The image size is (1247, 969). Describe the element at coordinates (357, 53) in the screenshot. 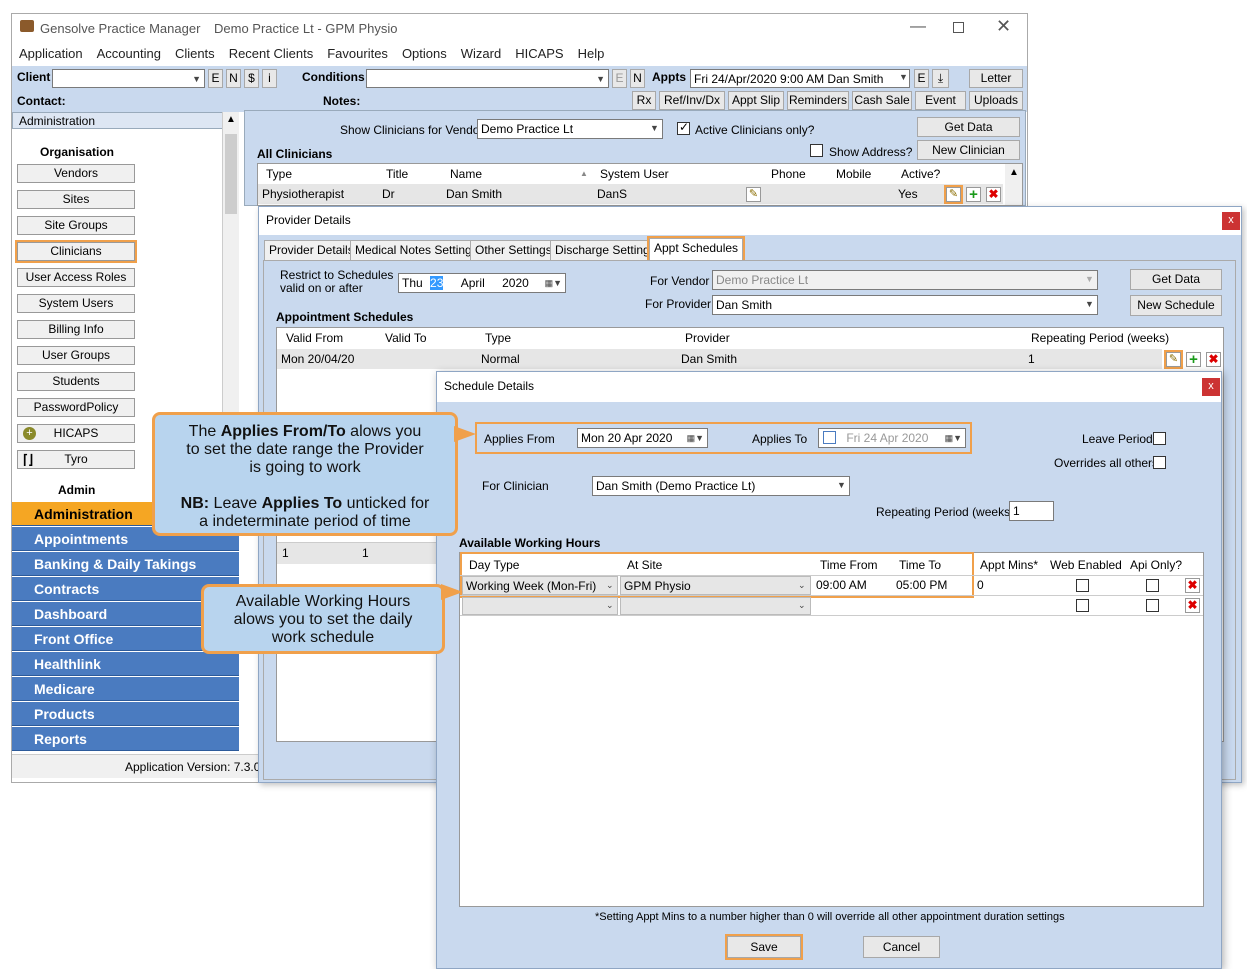

I see `menu-favourites: Favourites` at that location.